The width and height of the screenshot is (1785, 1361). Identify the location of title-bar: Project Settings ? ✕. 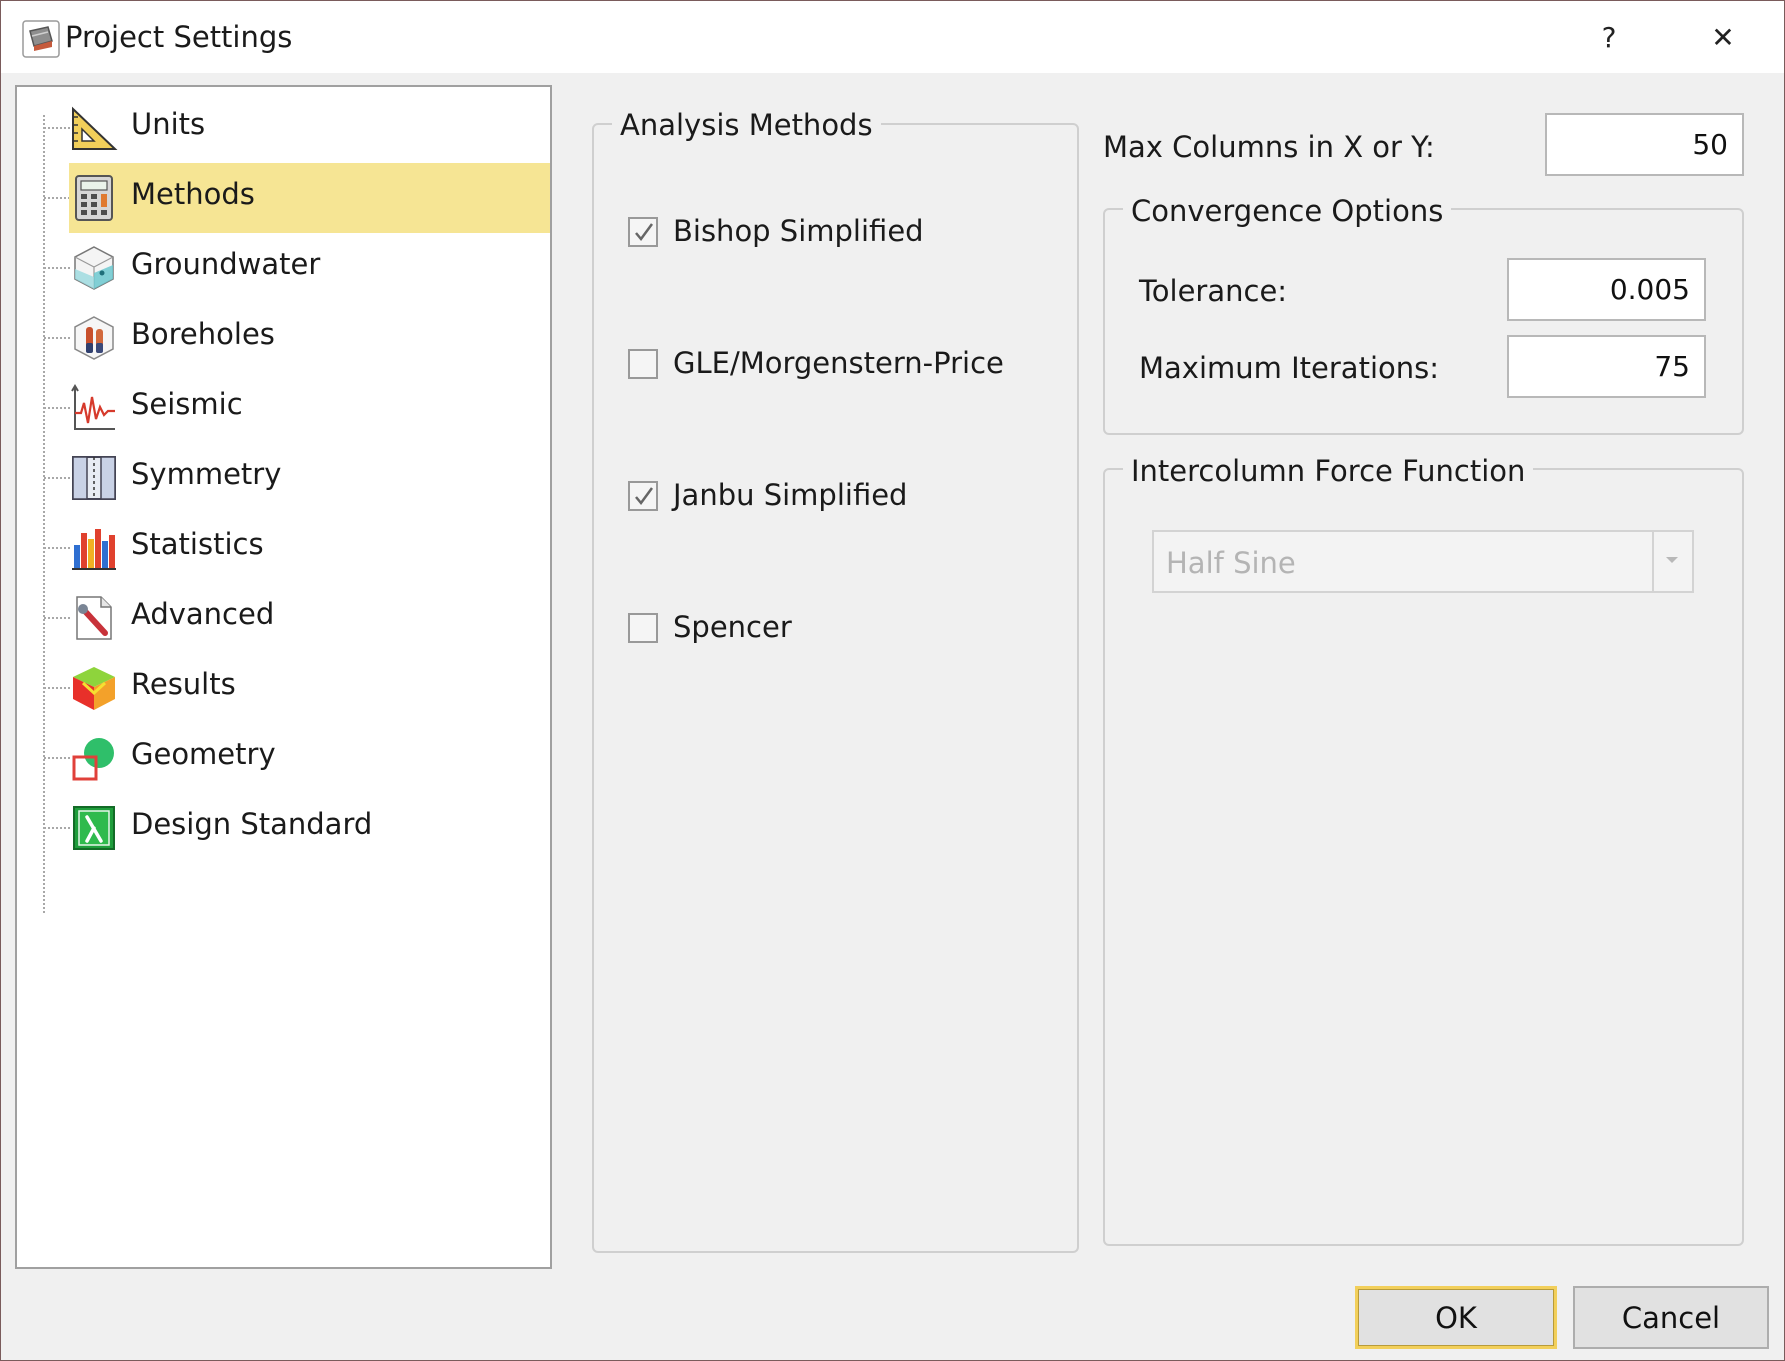
(892, 37).